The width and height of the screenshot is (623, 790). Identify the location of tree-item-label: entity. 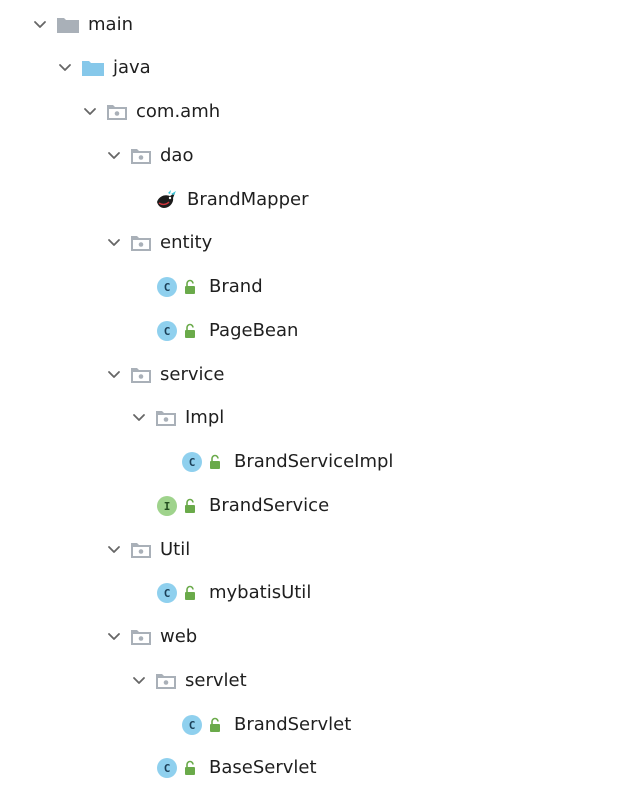
(186, 242).